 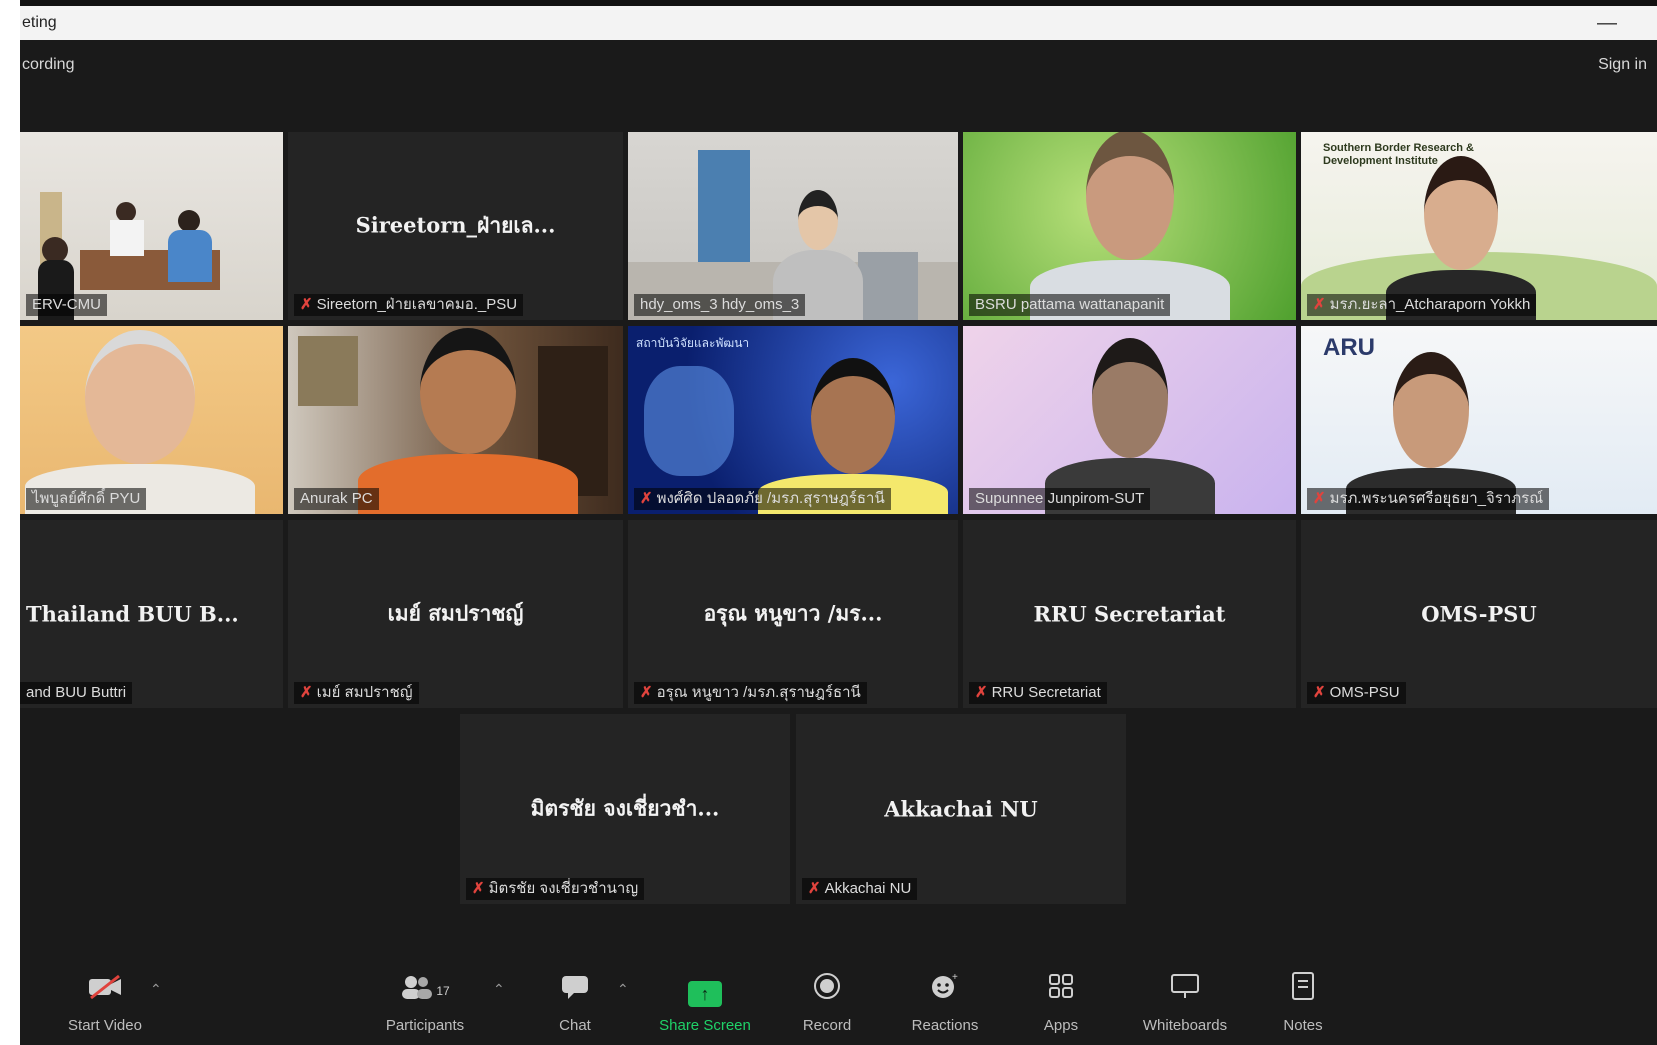 I want to click on apps-button: Apps, so click(x=1061, y=1002).